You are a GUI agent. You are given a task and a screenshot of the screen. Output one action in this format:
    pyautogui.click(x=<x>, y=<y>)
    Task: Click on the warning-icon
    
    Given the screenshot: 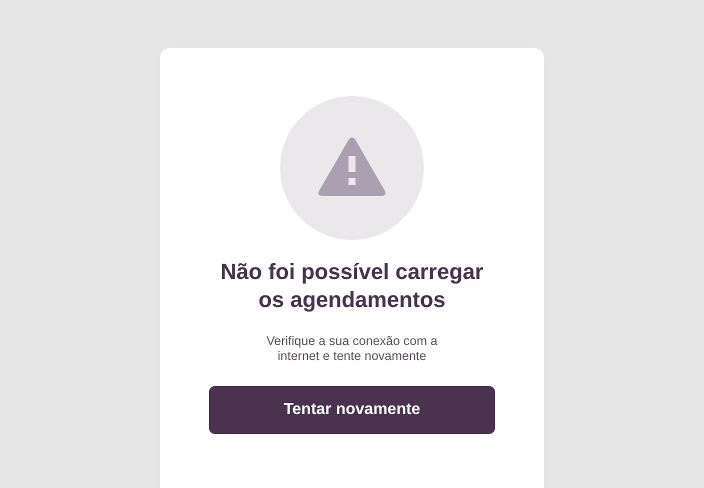 What is the action you would take?
    pyautogui.click(x=352, y=167)
    